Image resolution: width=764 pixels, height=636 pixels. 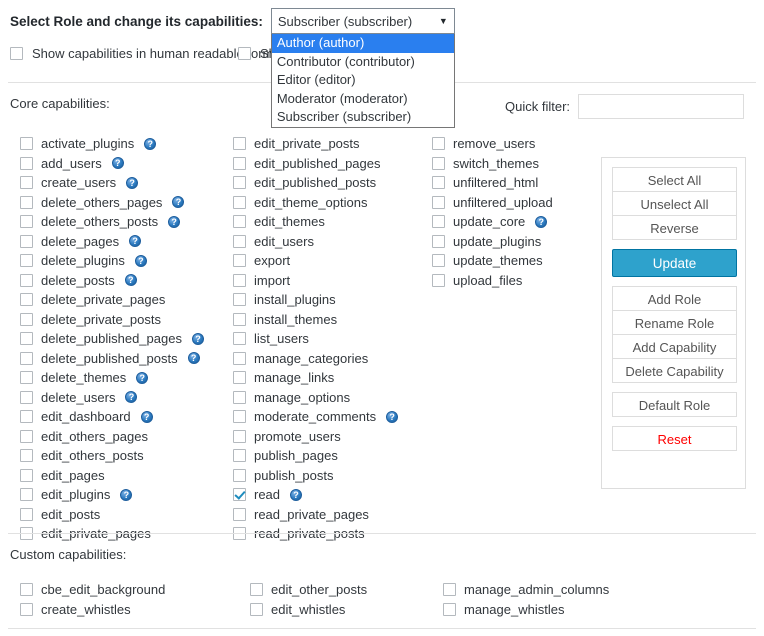 I want to click on capability-row: update_core?, so click(x=517, y=222).